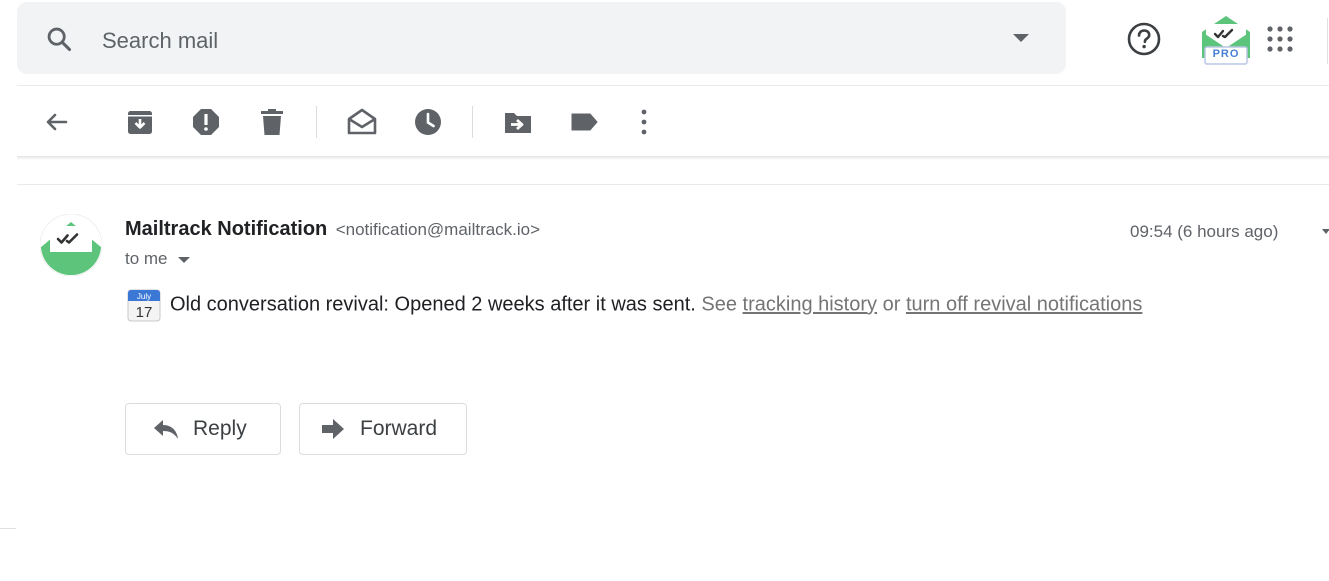 The width and height of the screenshot is (1329, 581). What do you see at coordinates (584, 122) in the screenshot?
I see `label-tag-icon` at bounding box center [584, 122].